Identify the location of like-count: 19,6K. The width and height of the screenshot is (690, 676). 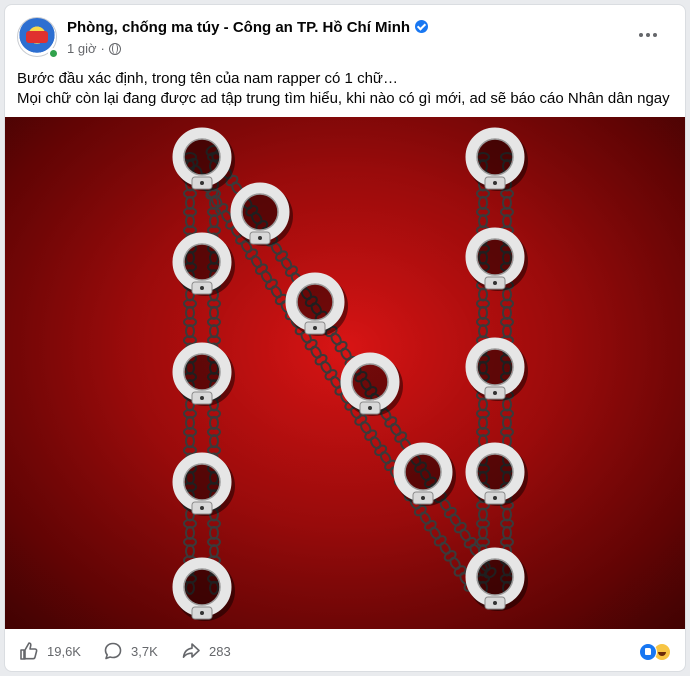
(64, 651).